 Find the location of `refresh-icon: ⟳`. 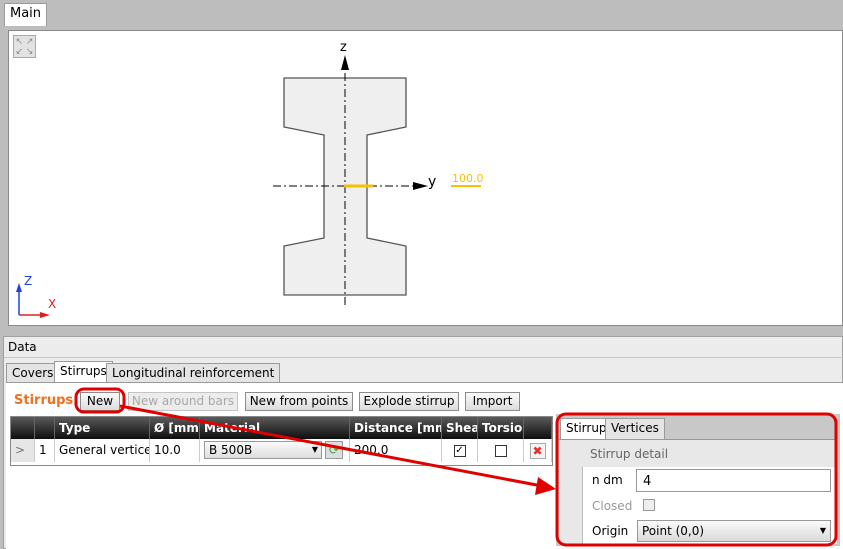

refresh-icon: ⟳ is located at coordinates (334, 450).